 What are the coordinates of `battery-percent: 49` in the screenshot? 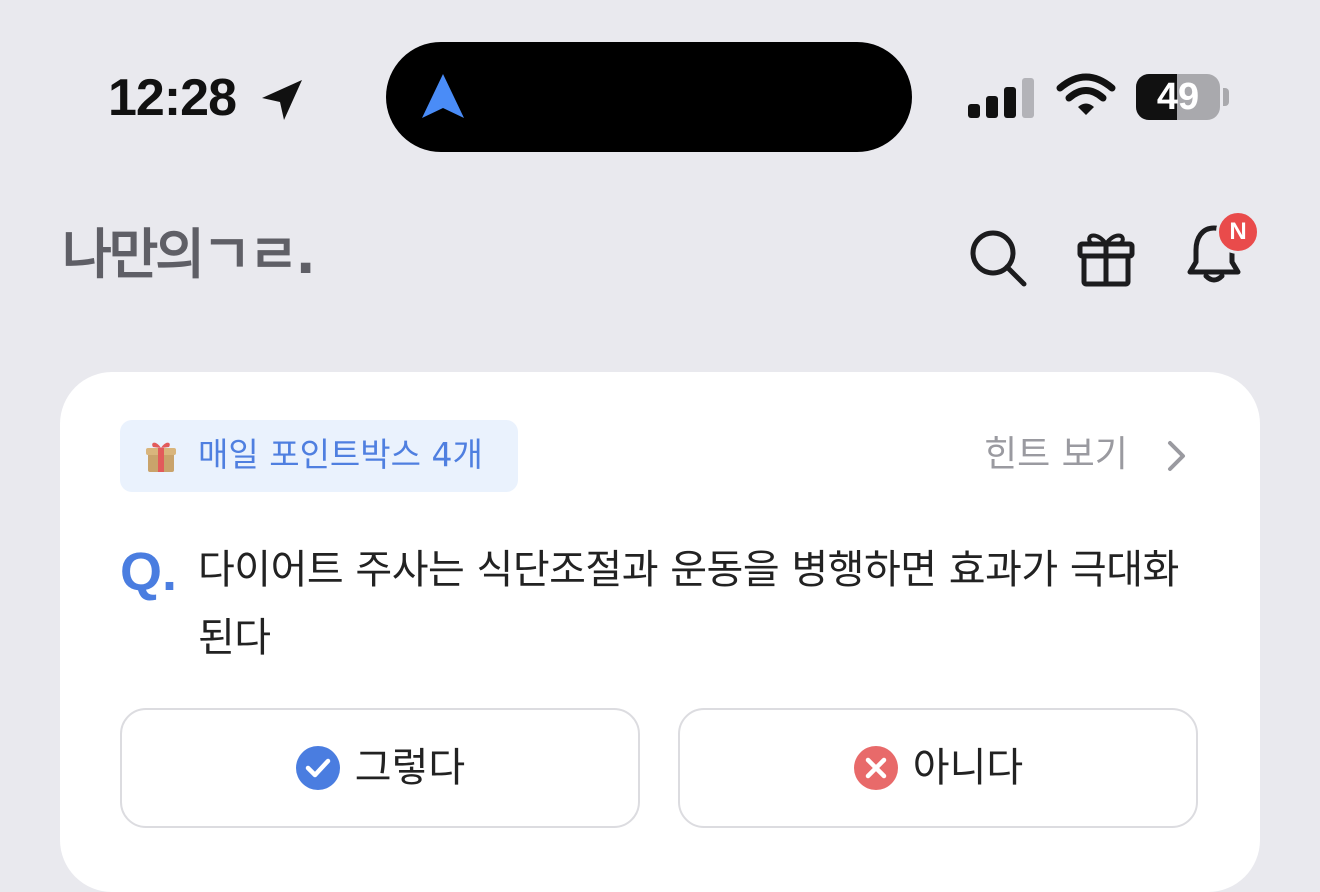 It's located at (1178, 97).